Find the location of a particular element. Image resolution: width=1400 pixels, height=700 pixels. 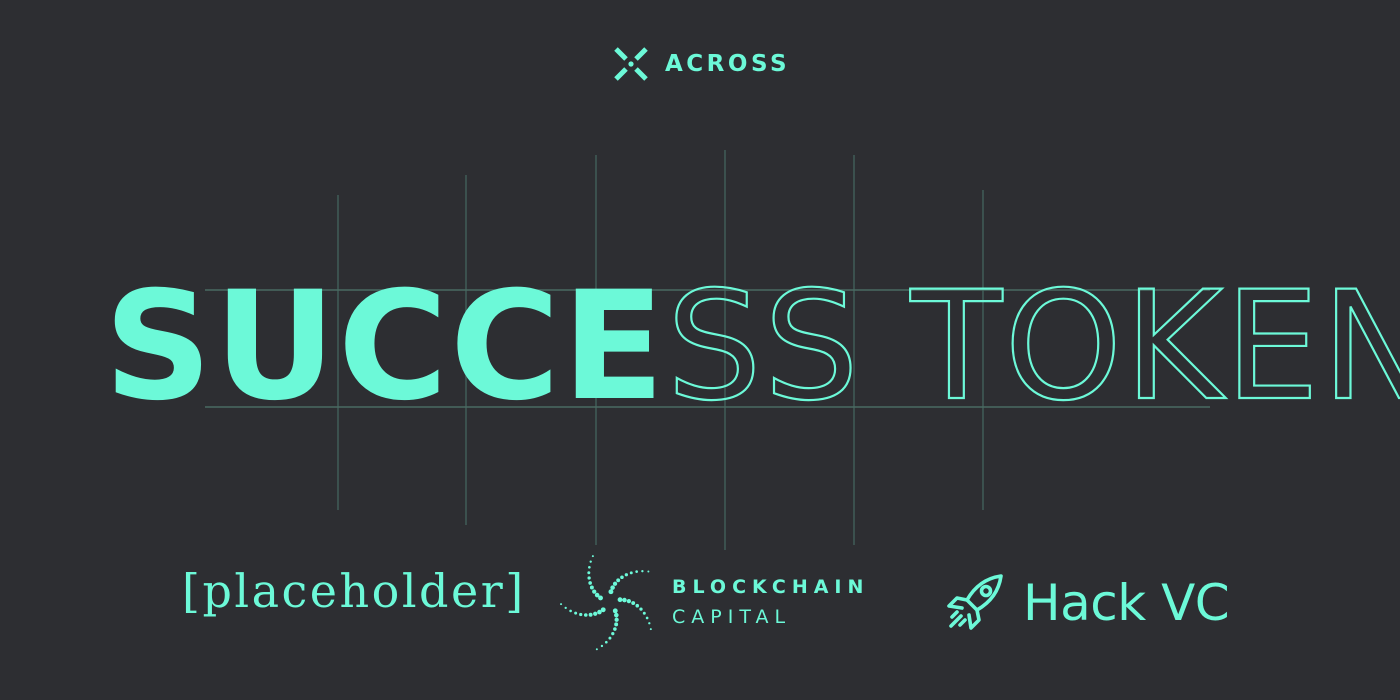

blockchain-name-line1: BLOCKCHAIN is located at coordinates (771, 587).